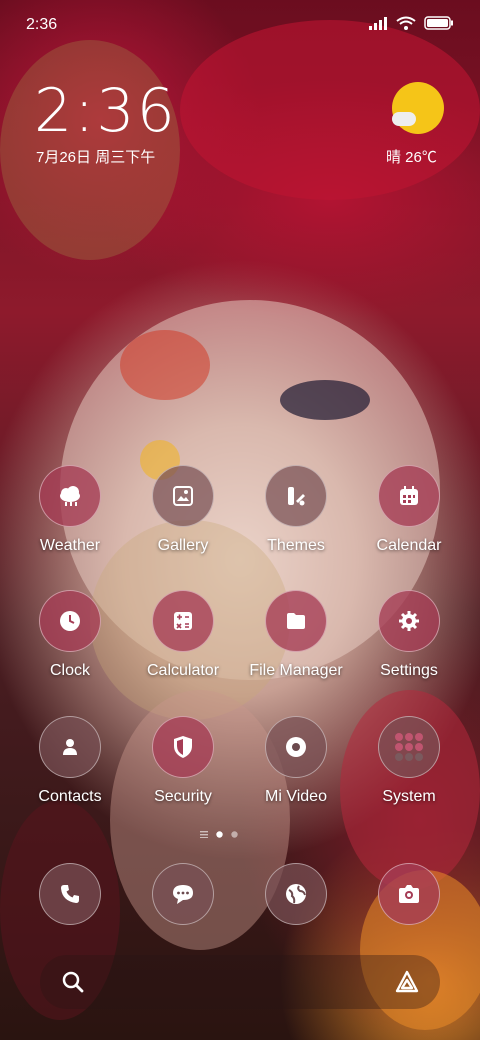  Describe the element at coordinates (296, 545) in the screenshot. I see `app-label: Themes` at that location.